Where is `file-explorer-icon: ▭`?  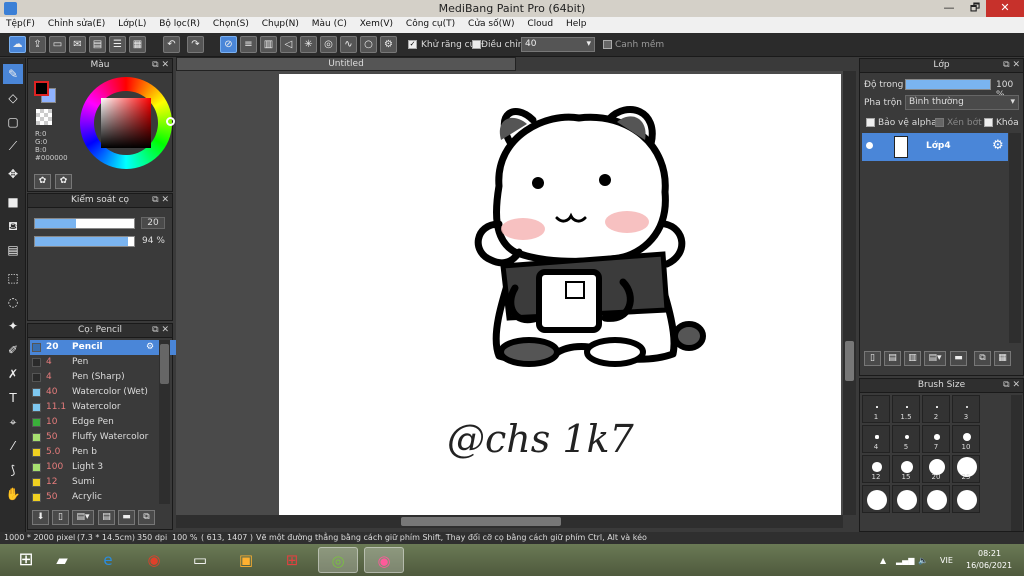
file-explorer-icon: ▭ is located at coordinates (200, 560).